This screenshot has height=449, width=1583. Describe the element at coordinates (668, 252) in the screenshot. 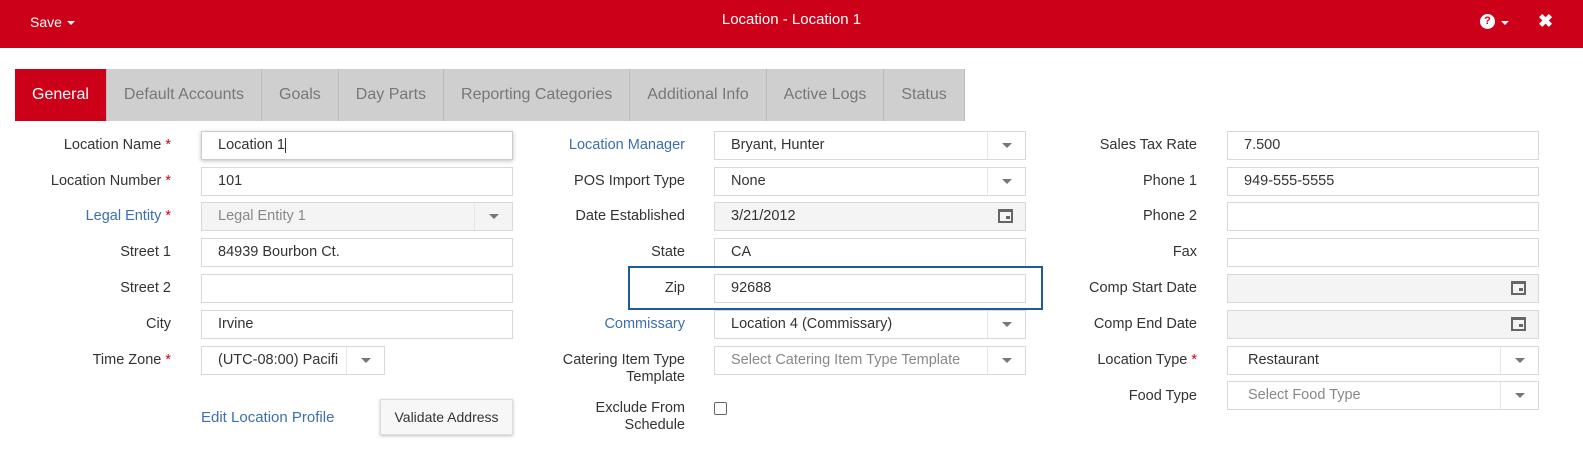

I see `state-label: State` at that location.